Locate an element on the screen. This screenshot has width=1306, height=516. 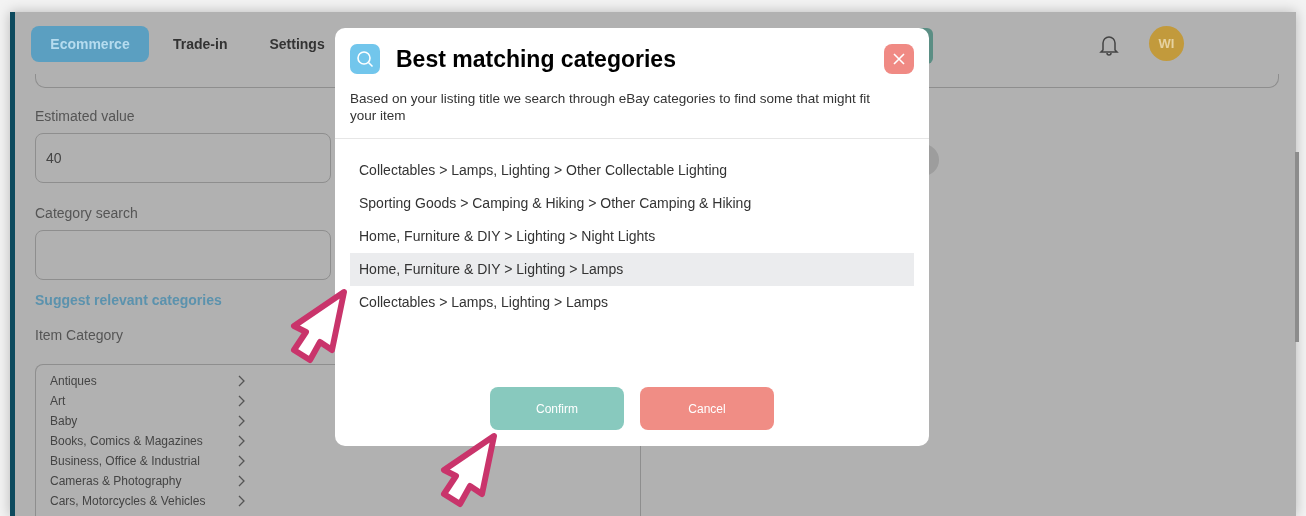
field-label: Estimated value is located at coordinates (85, 116).